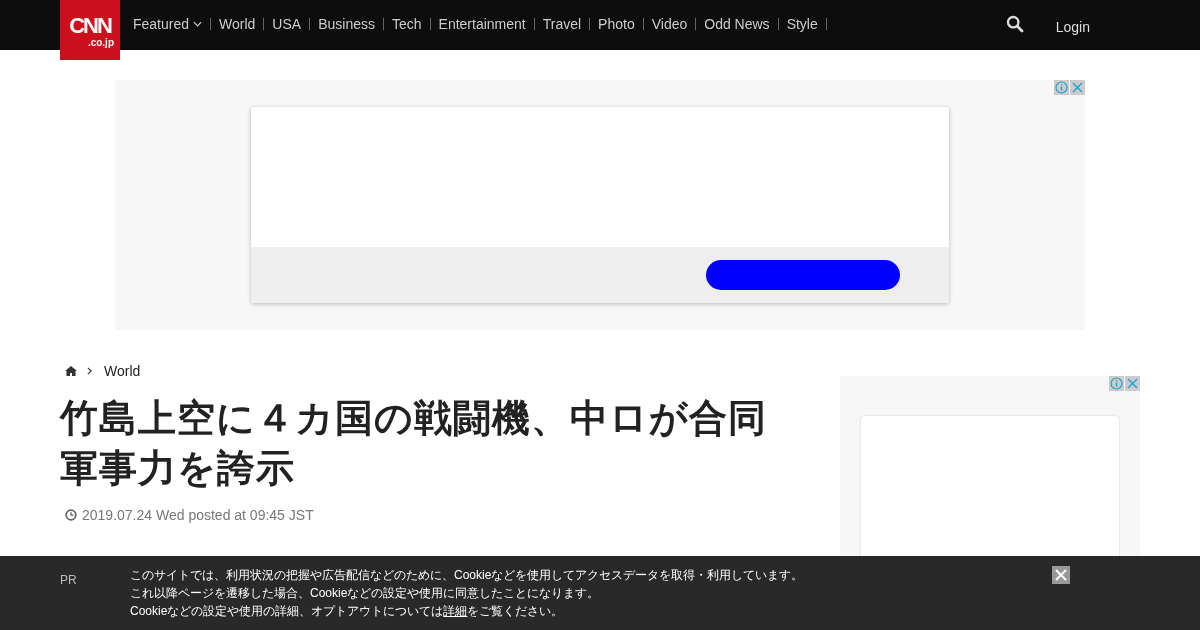 The height and width of the screenshot is (630, 1200). Describe the element at coordinates (414, 443) in the screenshot. I see `article-title: 竹島上空に４カ国の戦闘機、中ロが合同軍事力を誇示` at that location.